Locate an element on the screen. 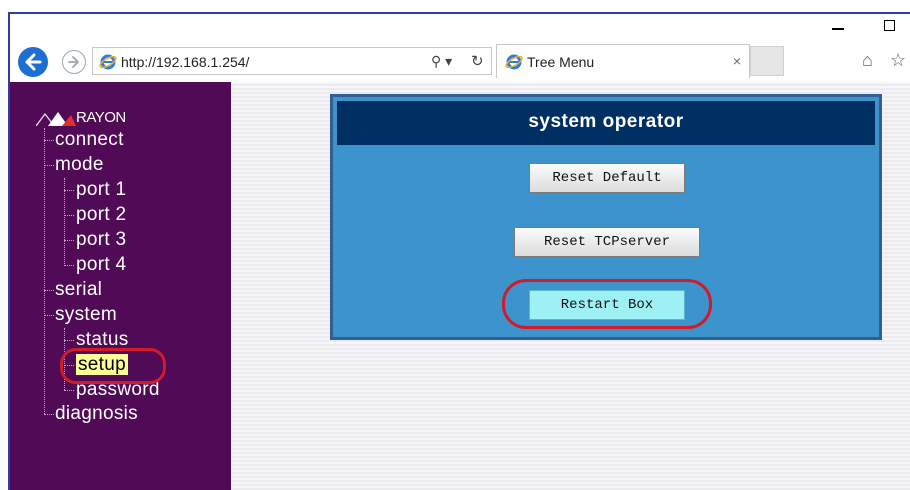 The height and width of the screenshot is (490, 910). forward-arrow-icon is located at coordinates (73, 62).